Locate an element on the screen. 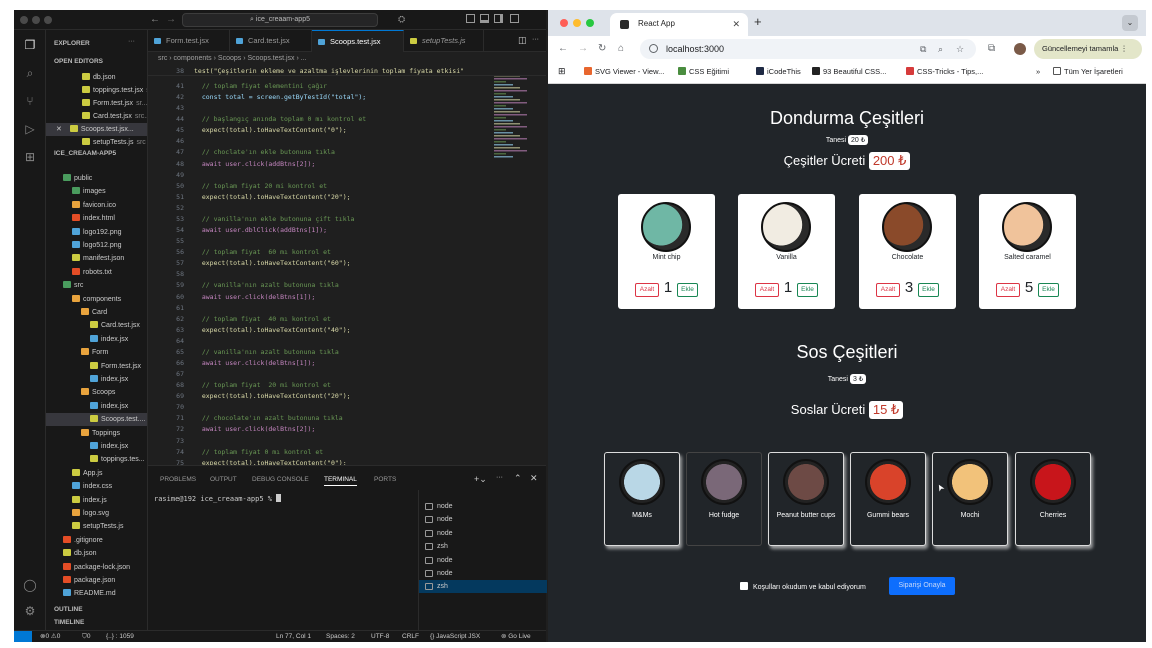 The height and width of the screenshot is (648, 1152). file-tree-item: Card.test.jsx is located at coordinates (96, 325).